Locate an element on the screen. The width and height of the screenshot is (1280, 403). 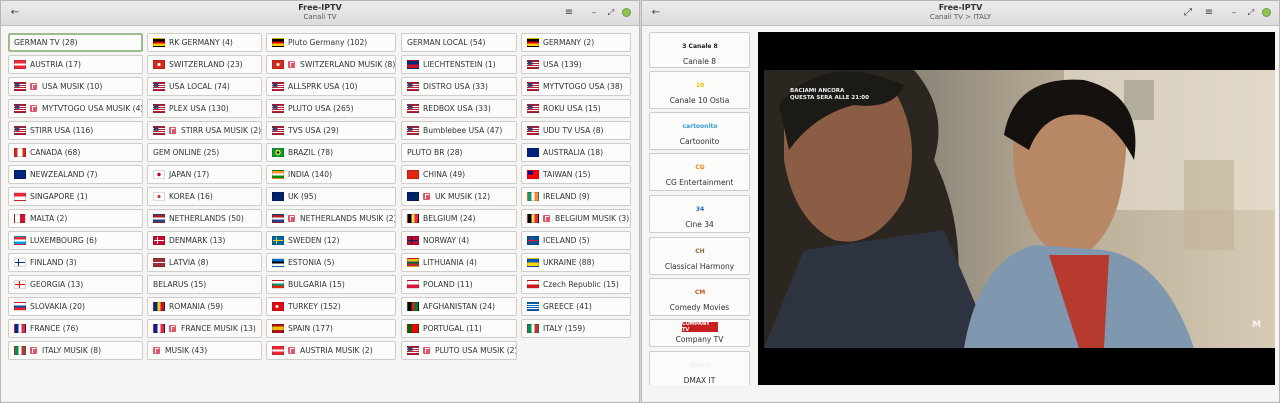
playlist-button: ICELAND (5) is located at coordinates (576, 240).